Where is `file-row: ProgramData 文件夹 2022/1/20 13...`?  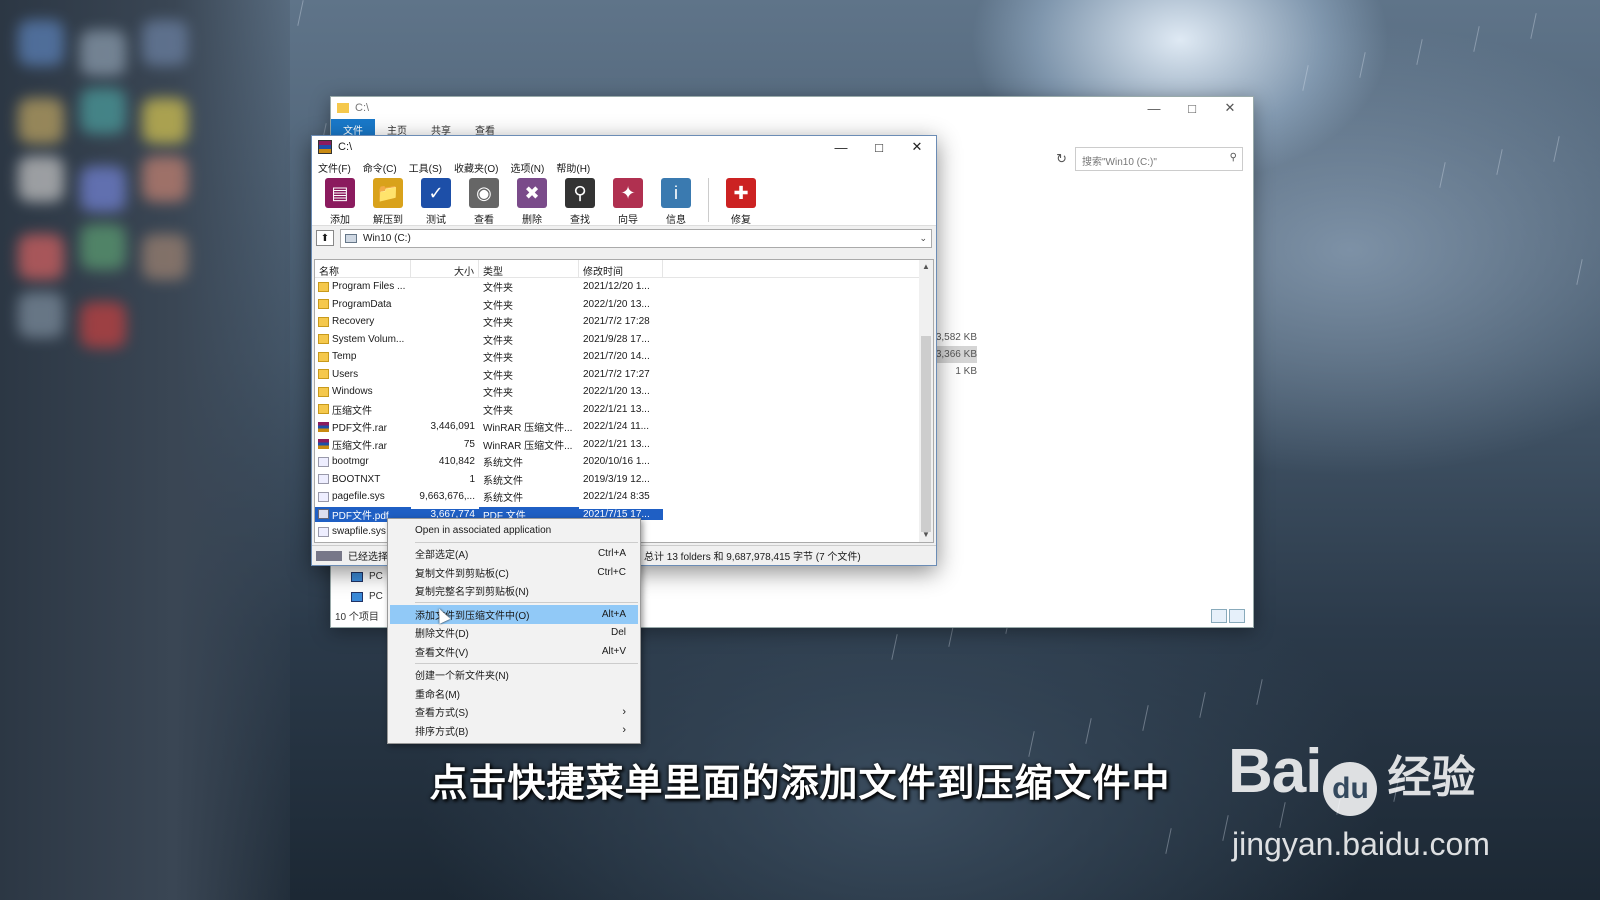 file-row: ProgramData 文件夹 2022/1/20 13... is located at coordinates (624, 305).